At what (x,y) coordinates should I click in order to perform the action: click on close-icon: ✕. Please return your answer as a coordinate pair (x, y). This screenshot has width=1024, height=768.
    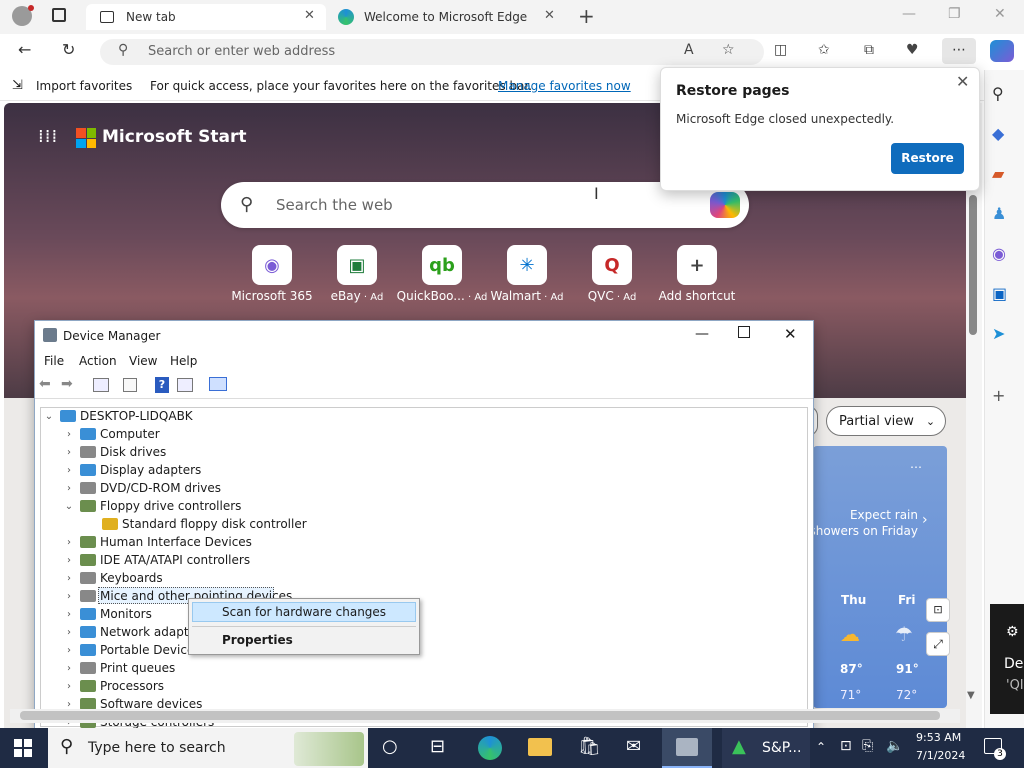
    Looking at the image, I should click on (962, 81).